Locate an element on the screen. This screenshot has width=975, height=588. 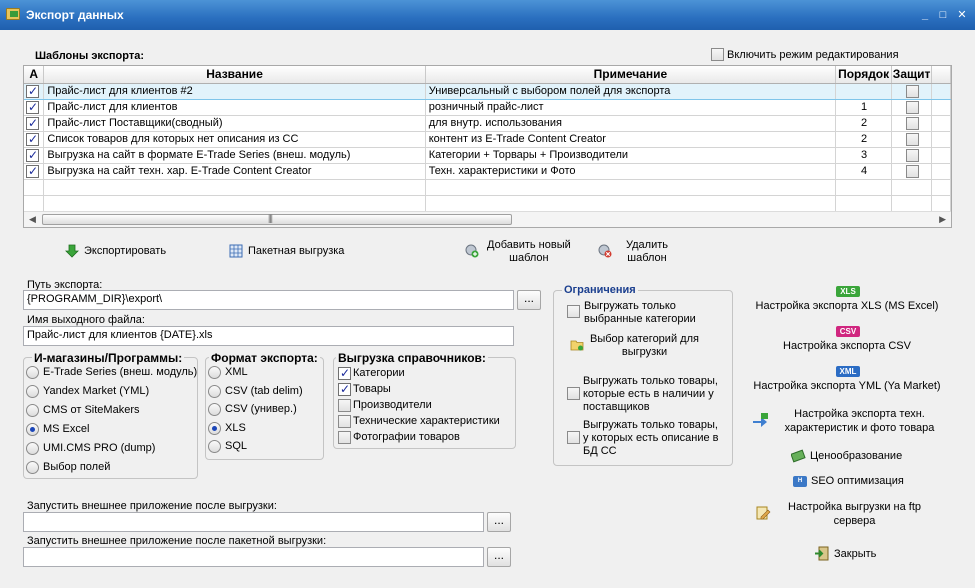
row-order: 4 is located at coordinates (864, 171).